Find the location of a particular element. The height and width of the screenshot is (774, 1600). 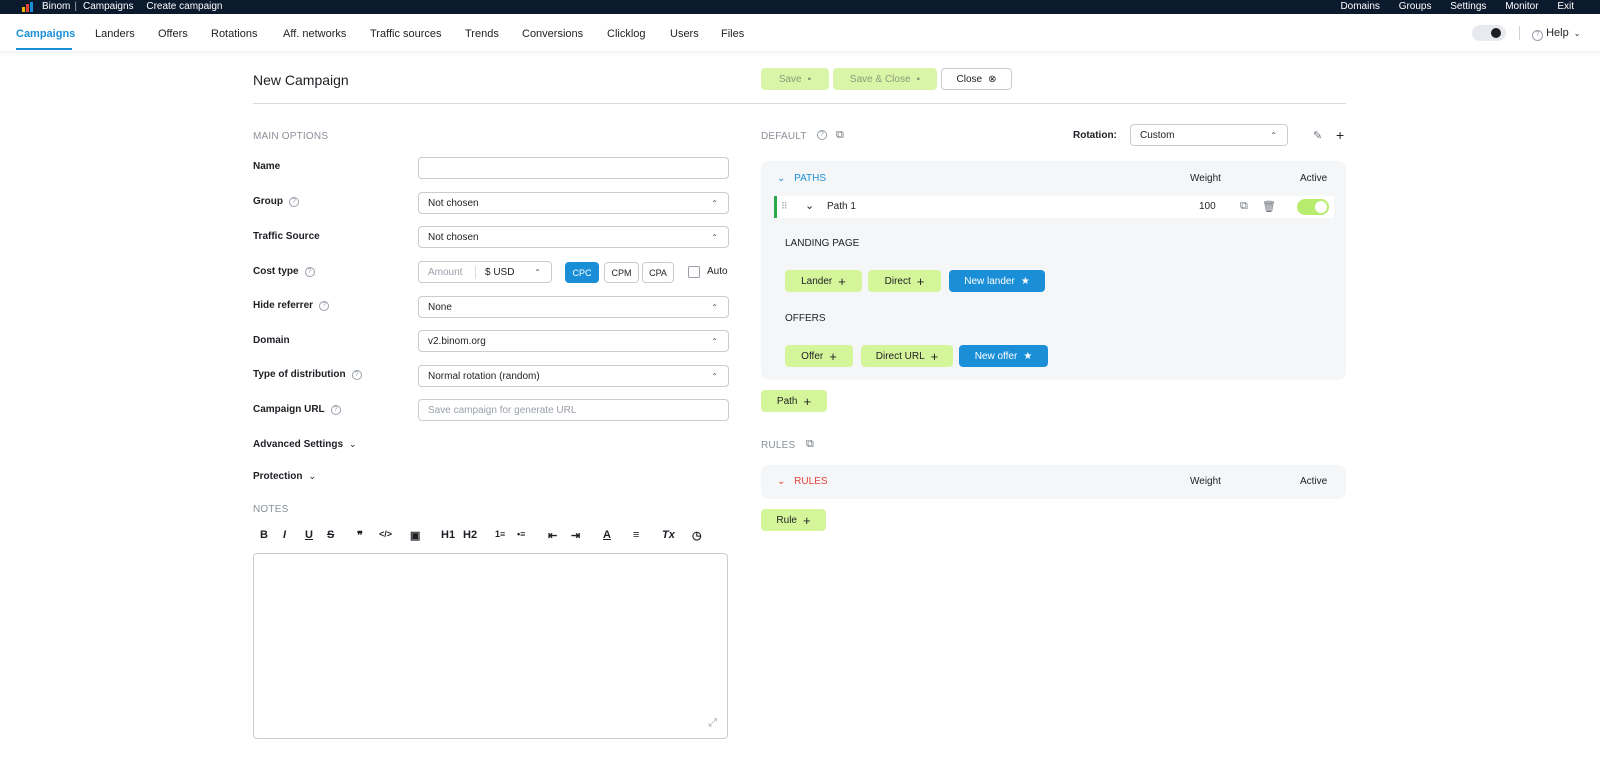

rotation-select: Custom ⌃ is located at coordinates (1209, 135).